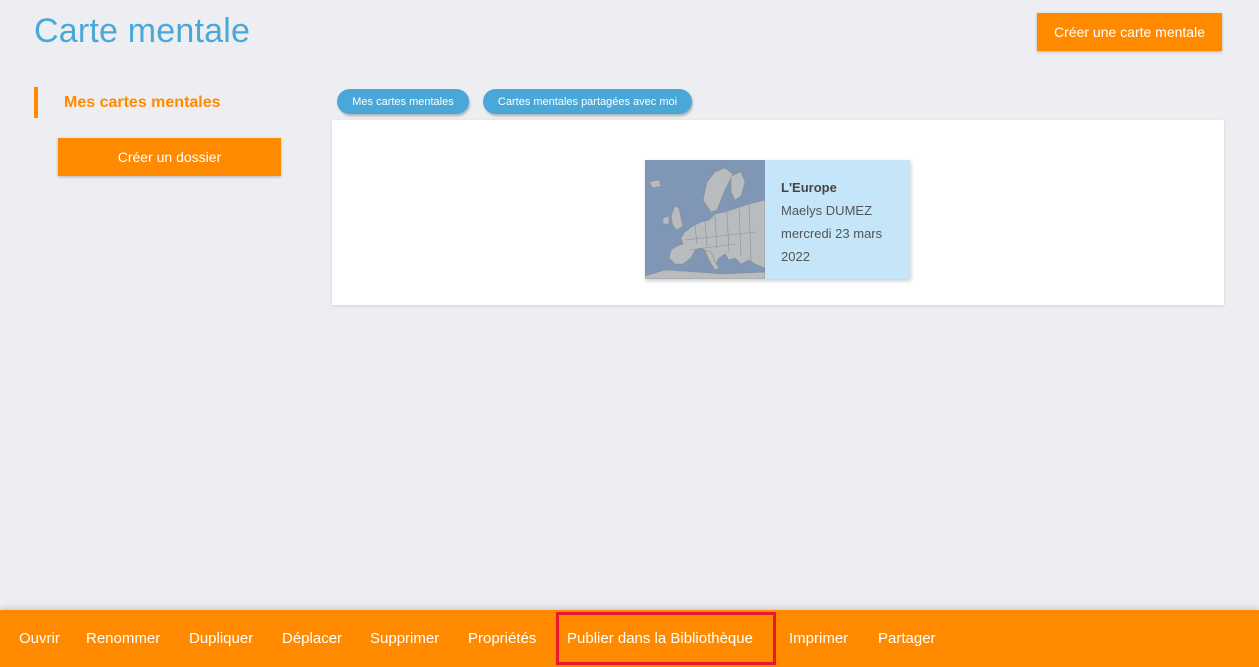 Image resolution: width=1259 pixels, height=667 pixels. What do you see at coordinates (312, 638) in the screenshot?
I see `action-move: Déplacer` at bounding box center [312, 638].